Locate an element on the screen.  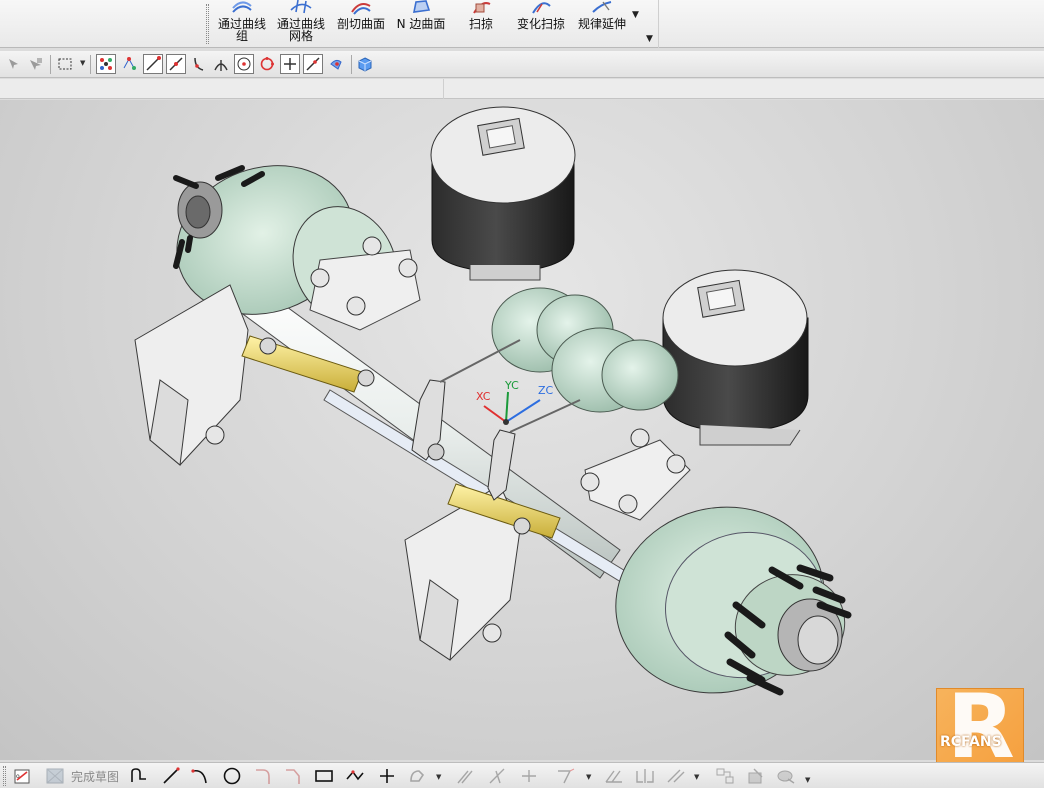
rectangle-icon is located at coordinates (324, 776).